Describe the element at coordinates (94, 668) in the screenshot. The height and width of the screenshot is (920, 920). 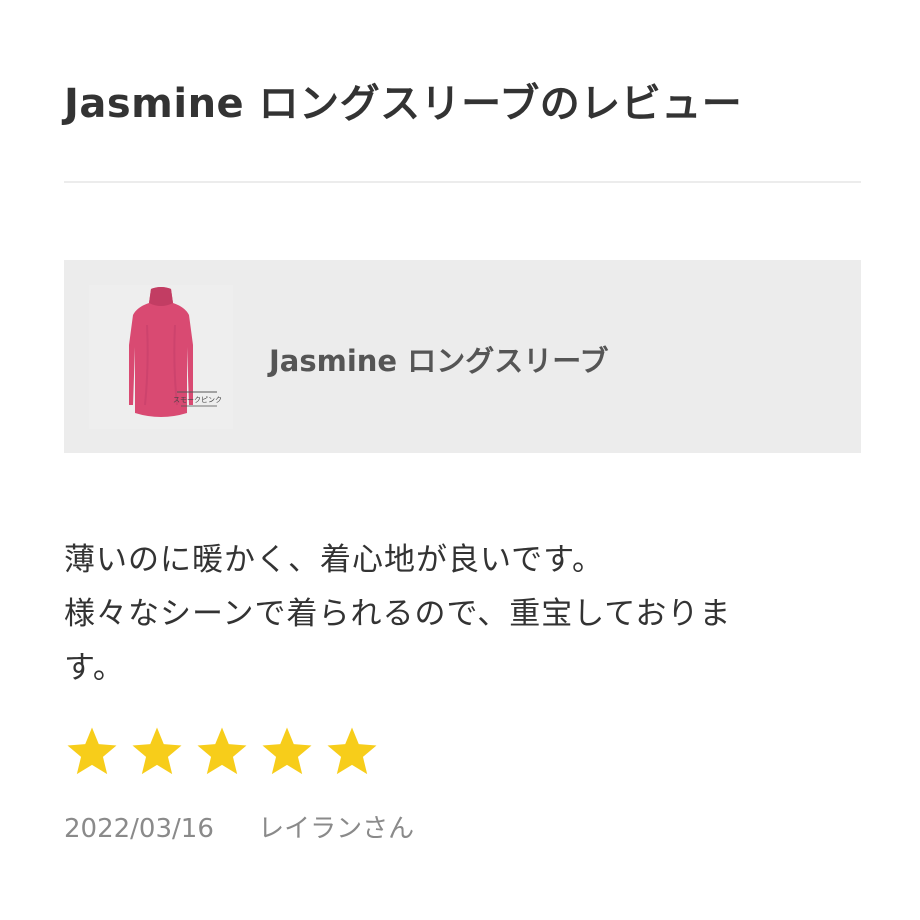
I see `review-line: す。` at that location.